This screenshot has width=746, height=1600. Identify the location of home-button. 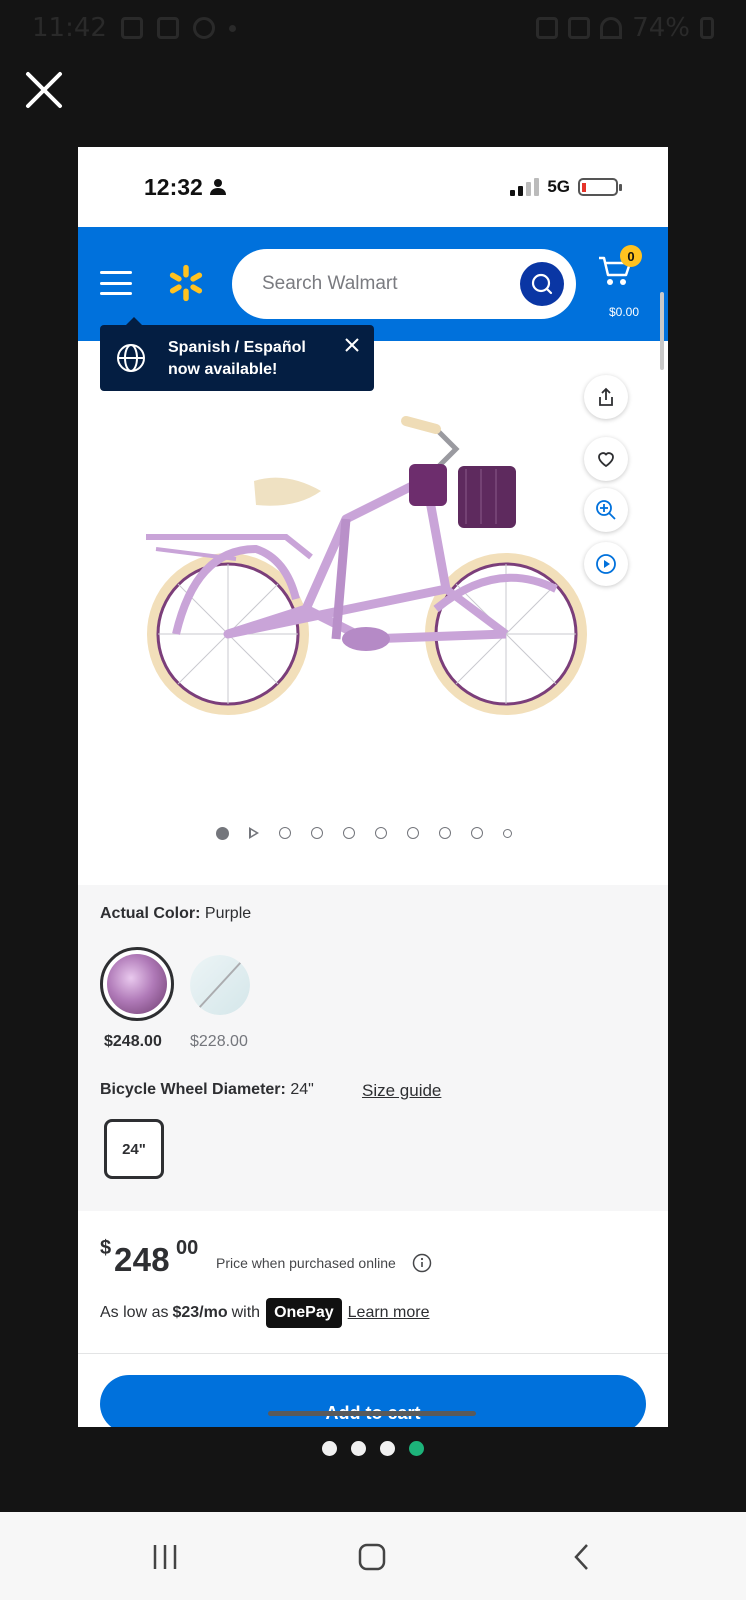
(372, 1557).